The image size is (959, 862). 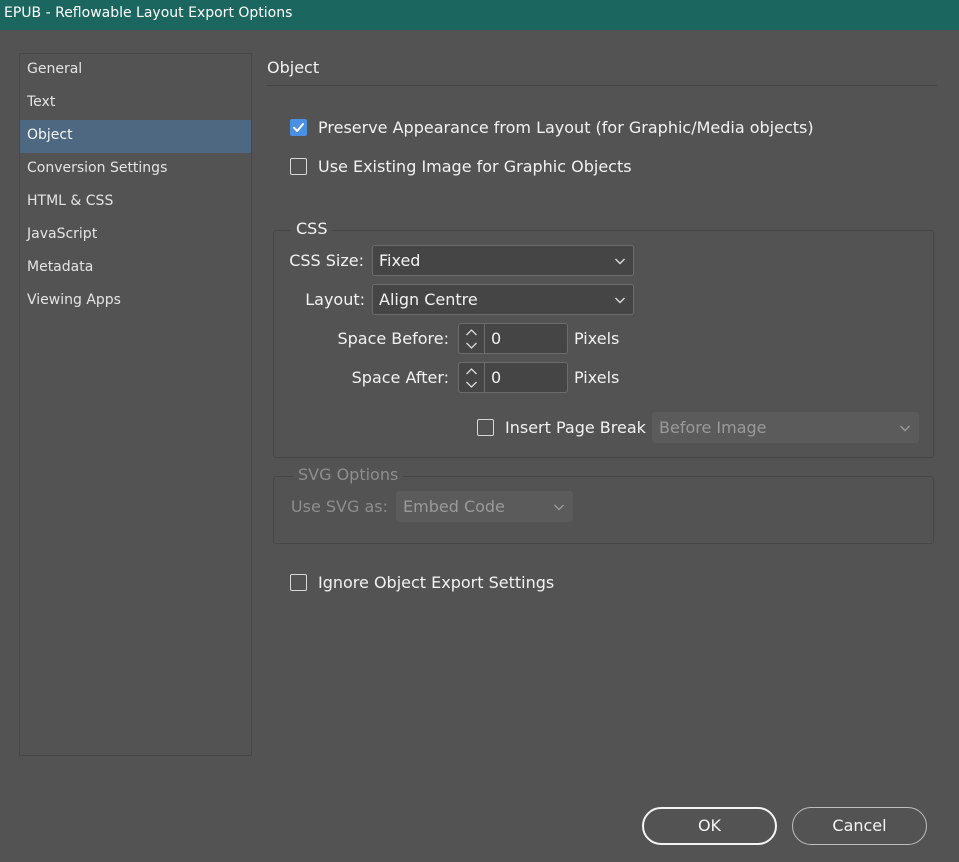 I want to click on layout-label: Layout:, so click(x=335, y=299).